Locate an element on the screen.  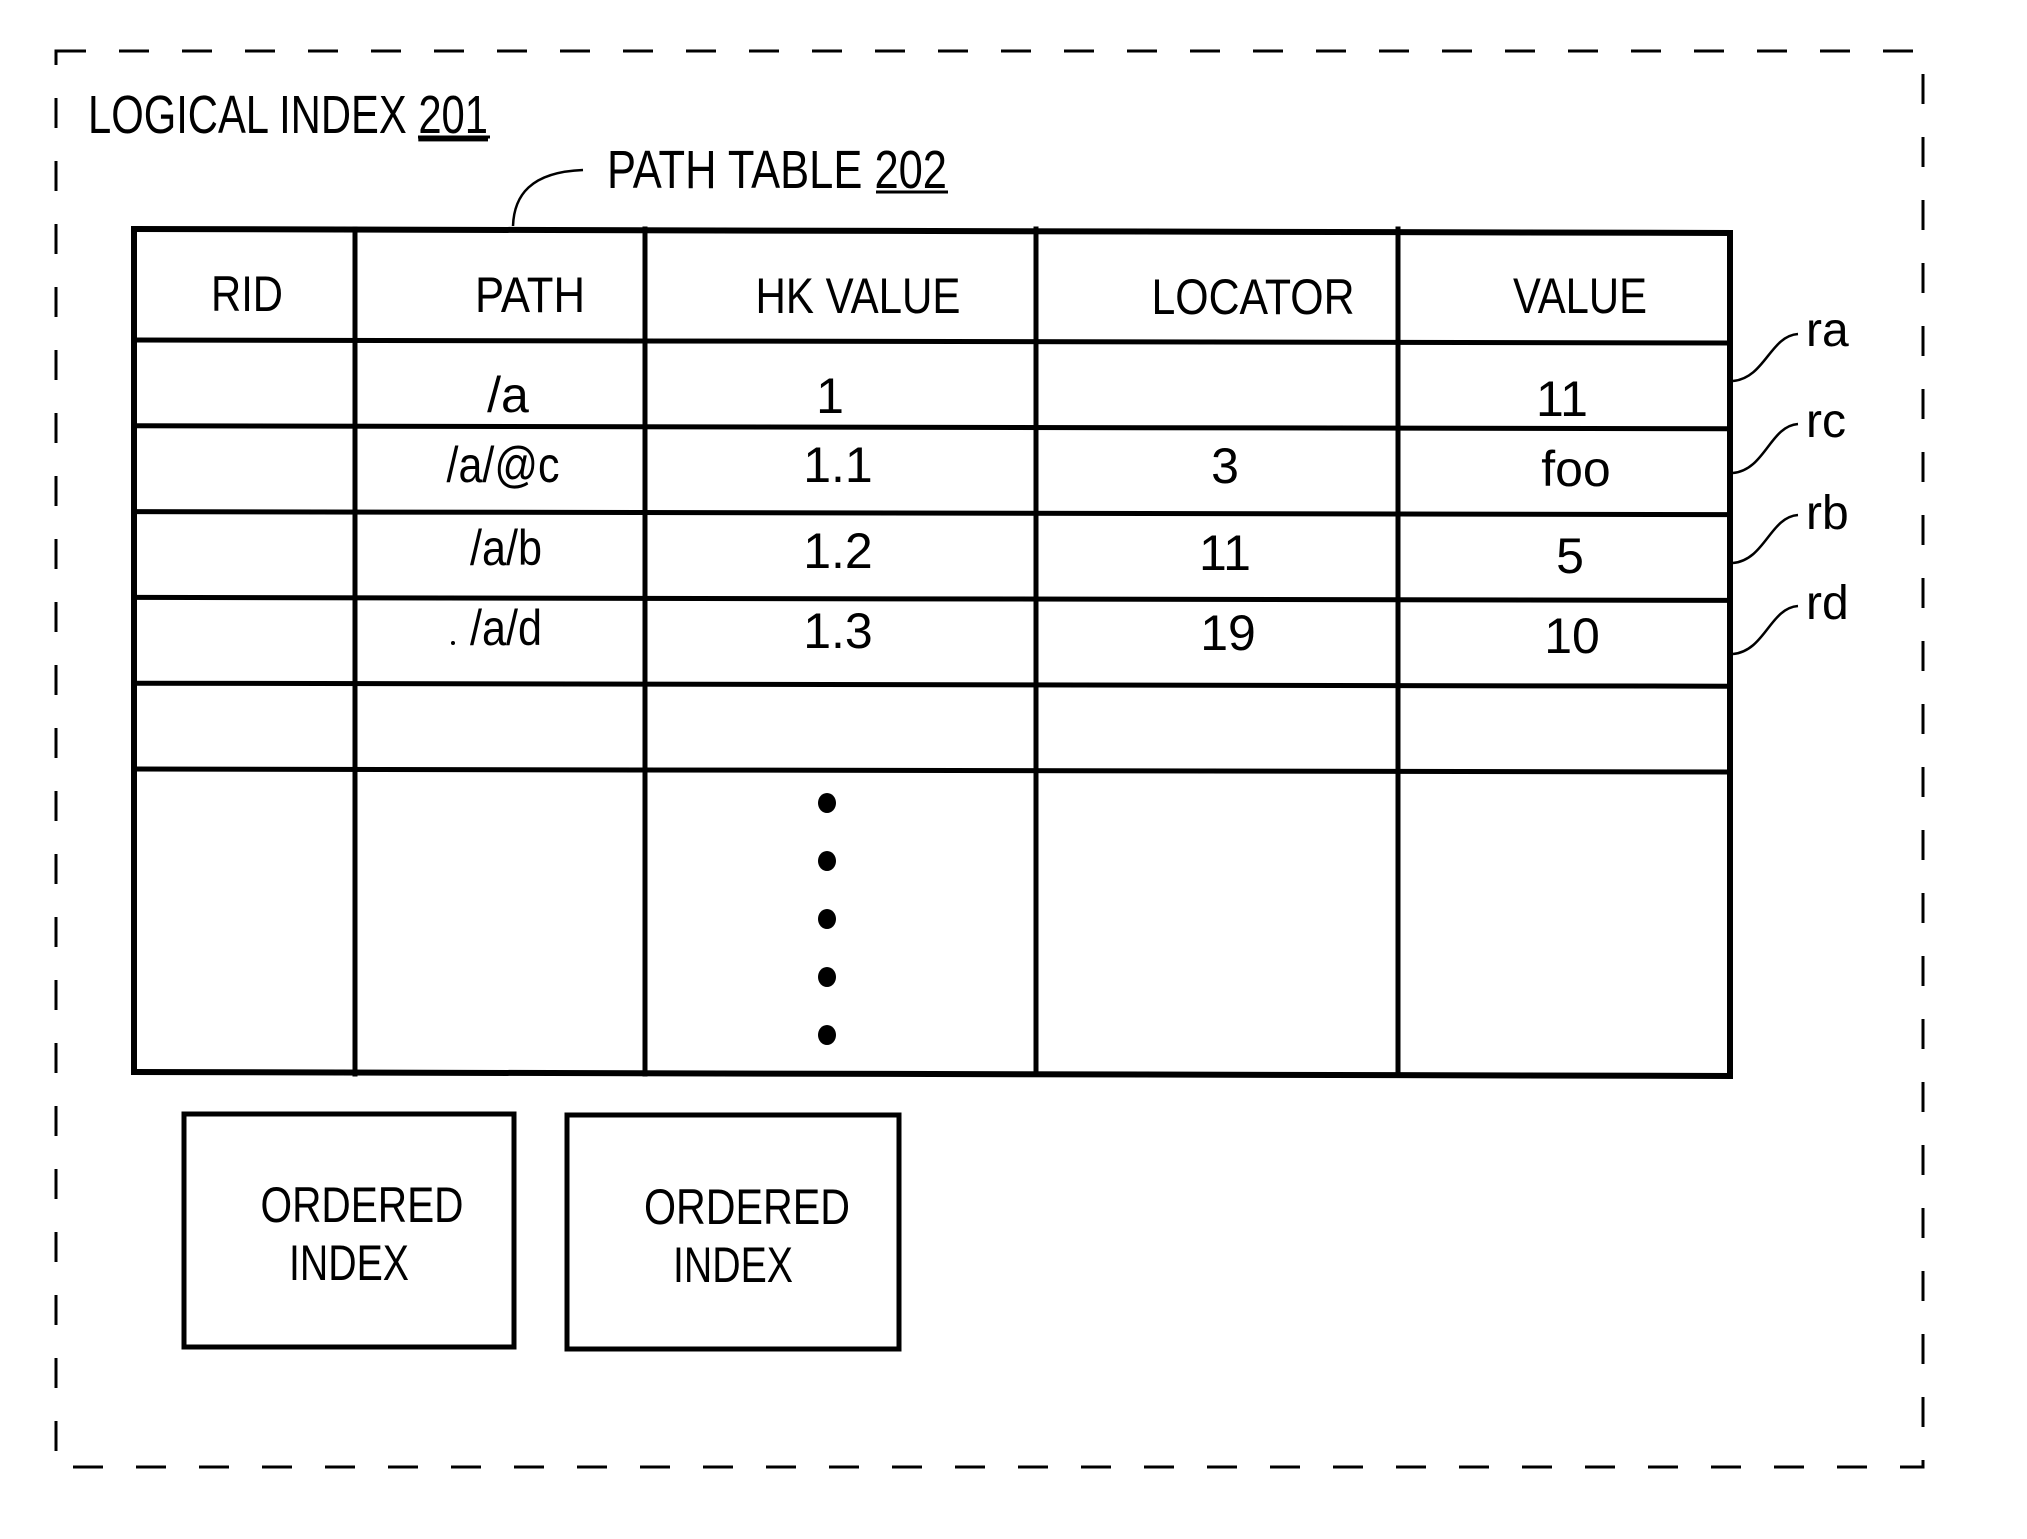
path-table-leader-line is located at coordinates (547, 197).